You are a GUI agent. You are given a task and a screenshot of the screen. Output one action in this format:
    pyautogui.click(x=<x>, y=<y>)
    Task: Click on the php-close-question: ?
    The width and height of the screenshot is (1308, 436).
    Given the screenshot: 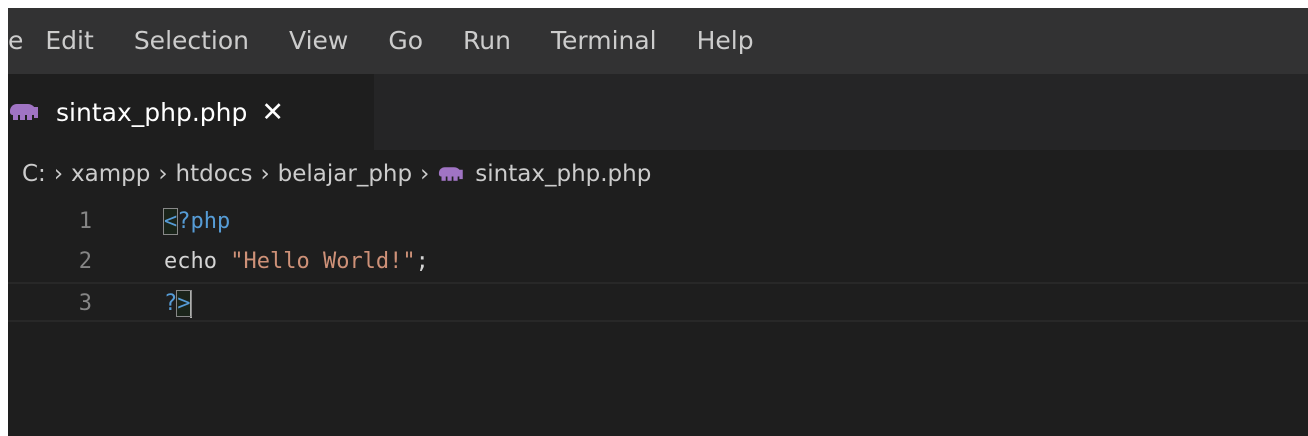 What is the action you would take?
    pyautogui.click(x=171, y=303)
    